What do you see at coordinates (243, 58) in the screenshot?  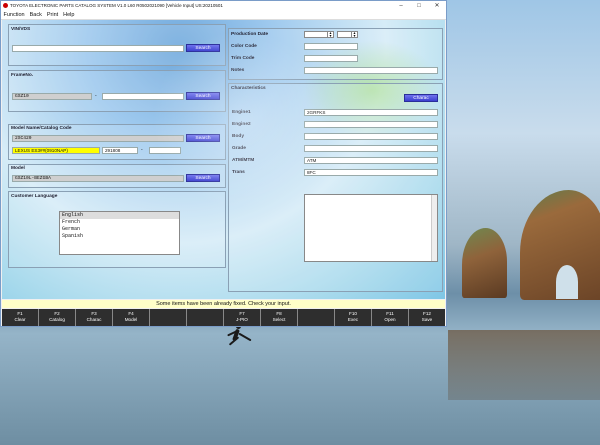 I see `trim-code-label: Trim Code` at bounding box center [243, 58].